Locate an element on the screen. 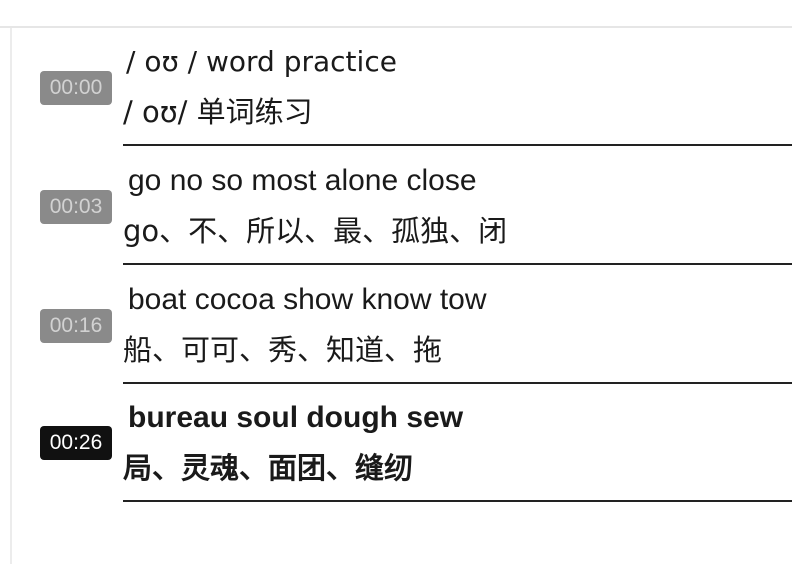 This screenshot has height=564, width=792. english-text: boat cocoa show know tow is located at coordinates (307, 299).